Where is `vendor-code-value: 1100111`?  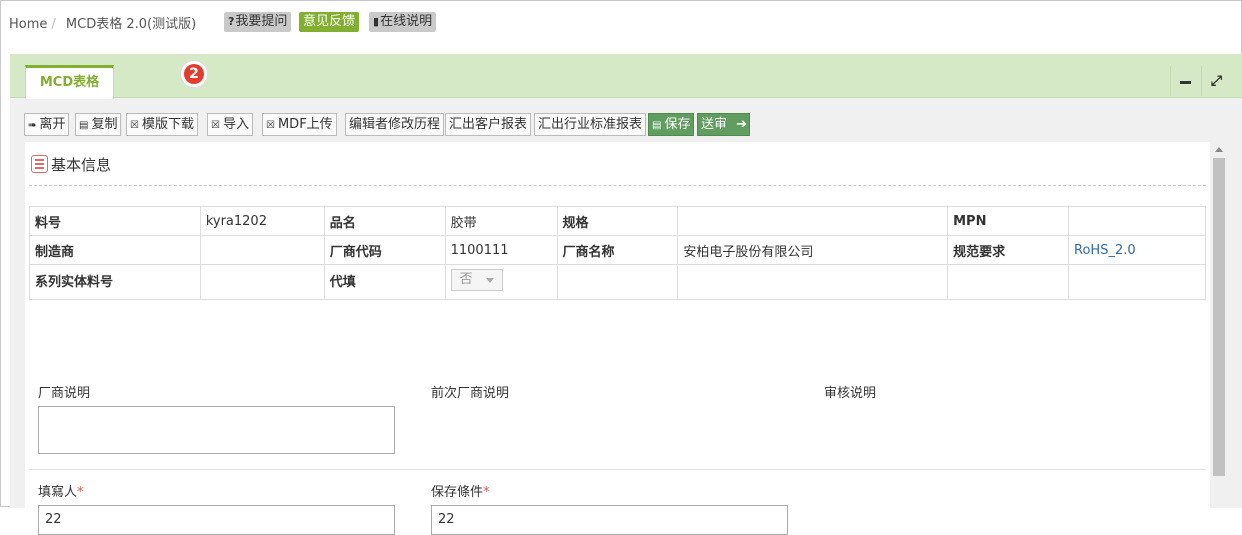 vendor-code-value: 1100111 is located at coordinates (501, 250).